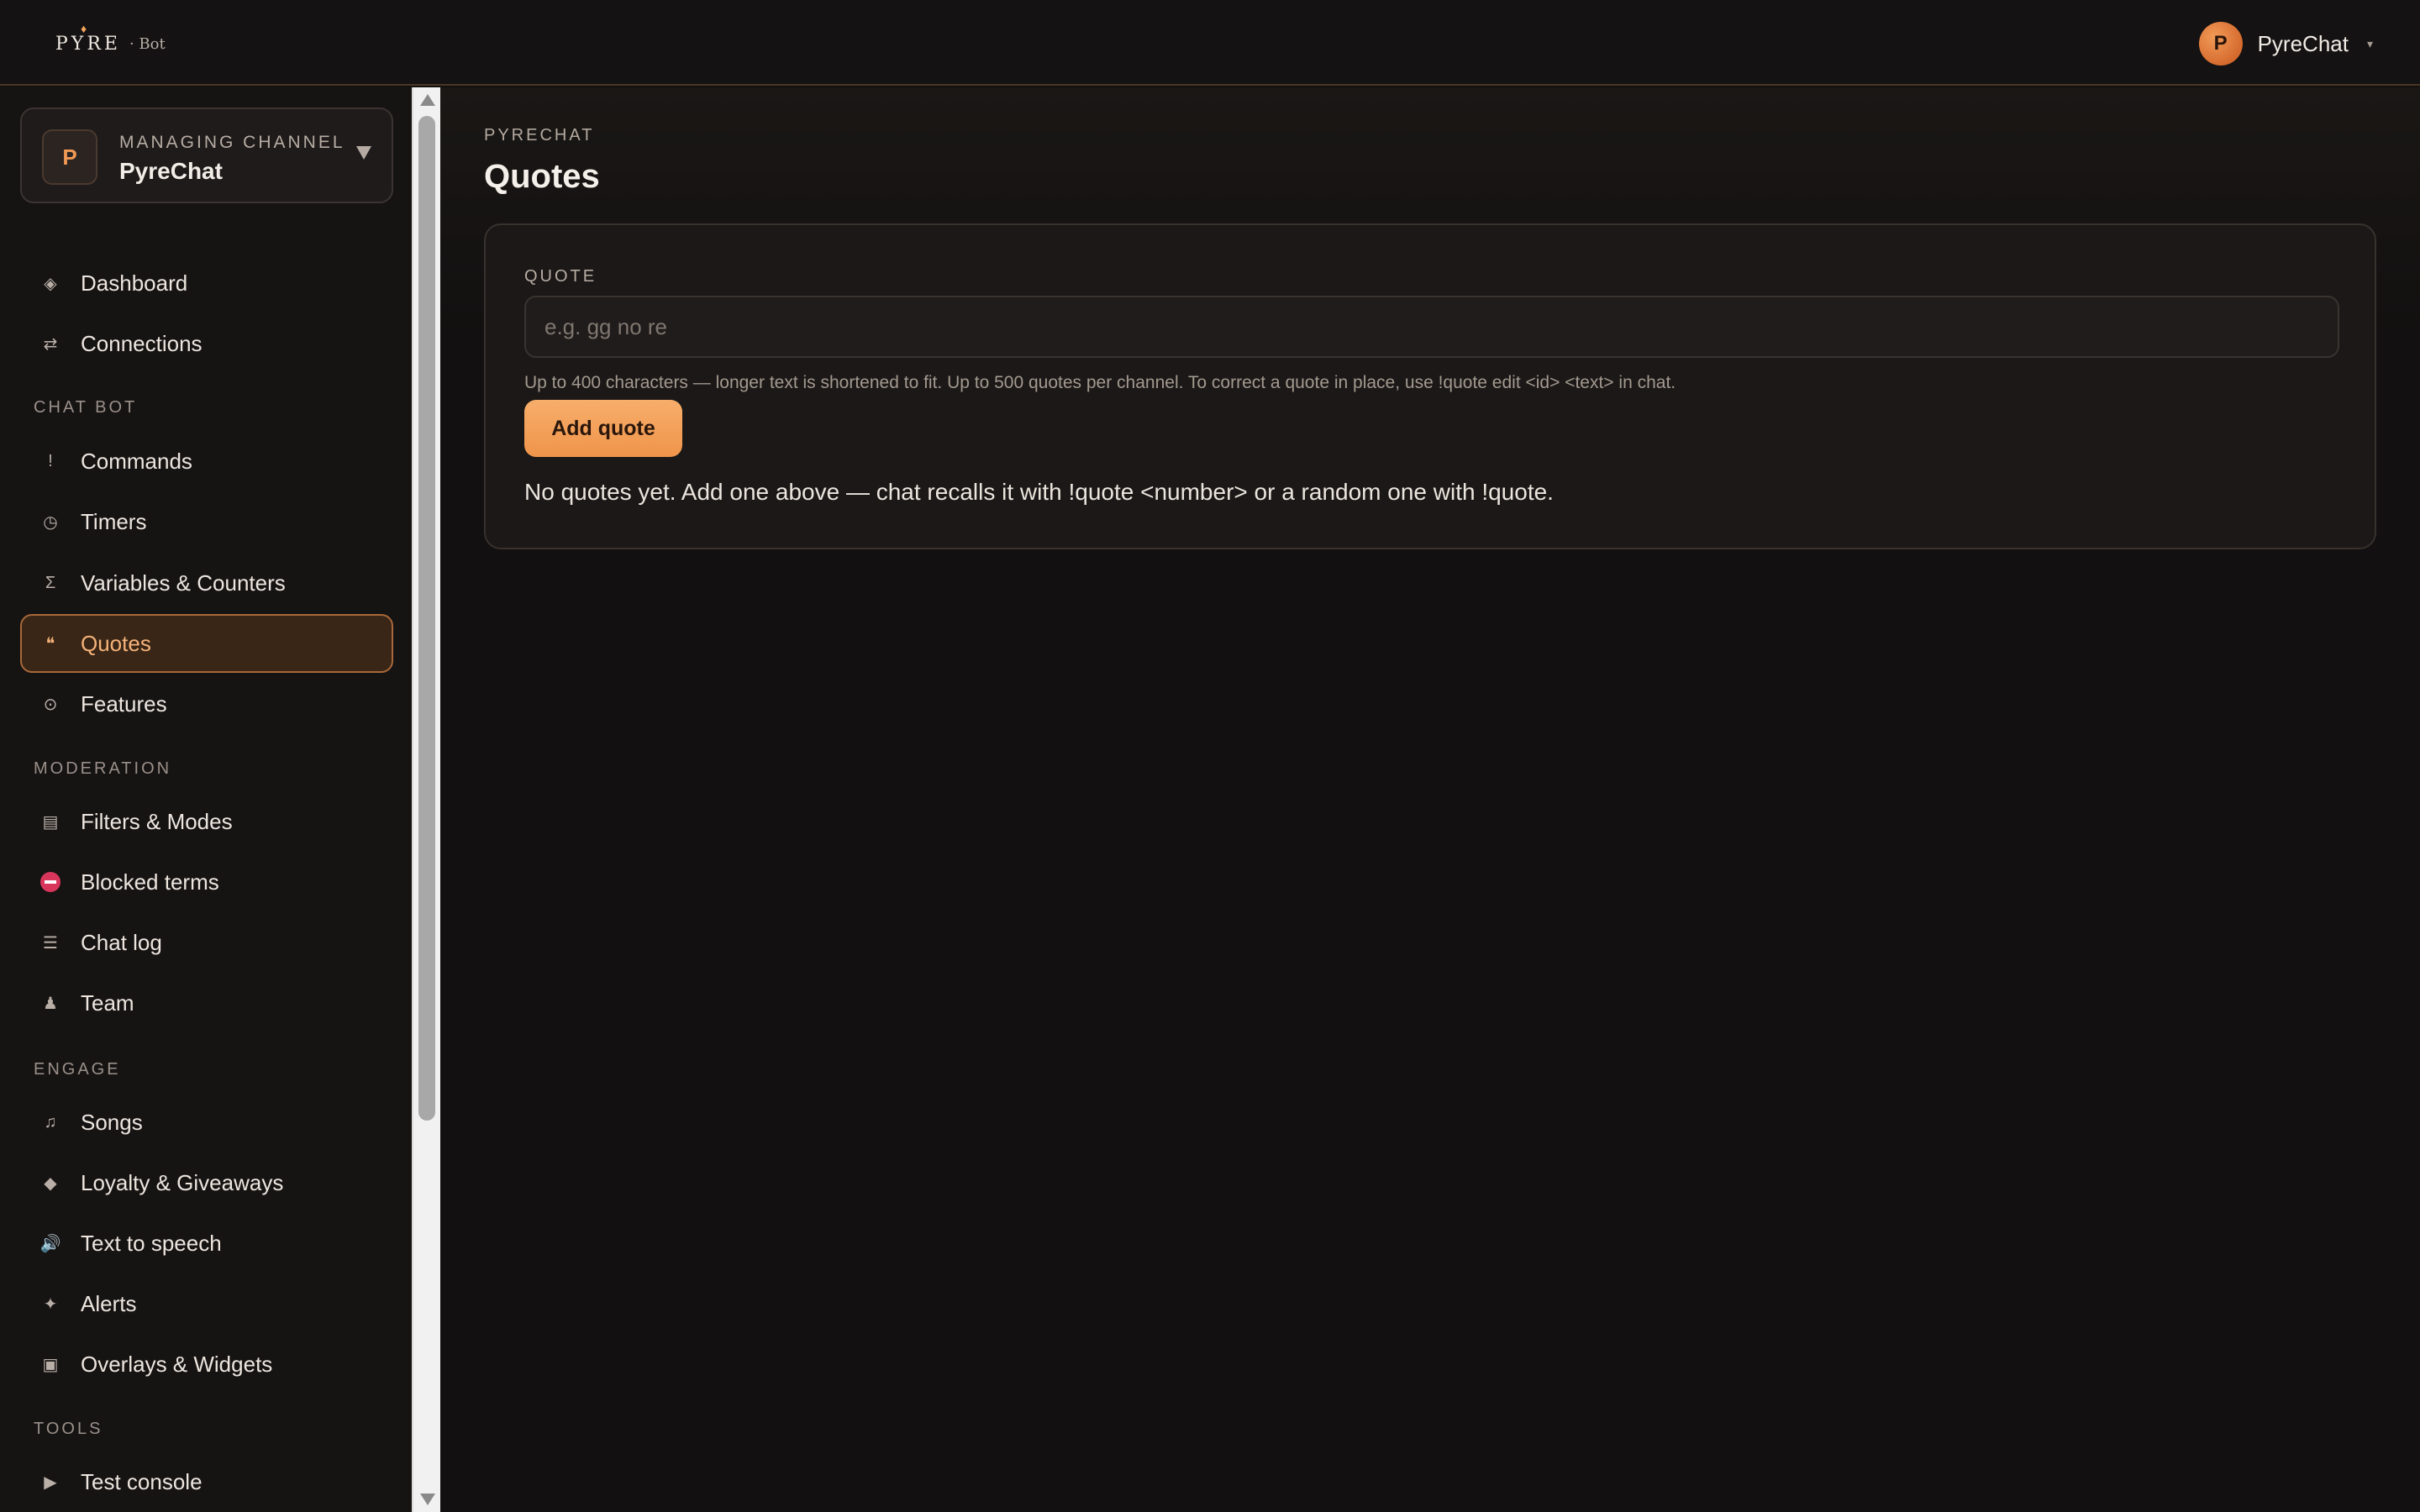  I want to click on channel-switcher: P Managing channel PyreChat, so click(206, 155).